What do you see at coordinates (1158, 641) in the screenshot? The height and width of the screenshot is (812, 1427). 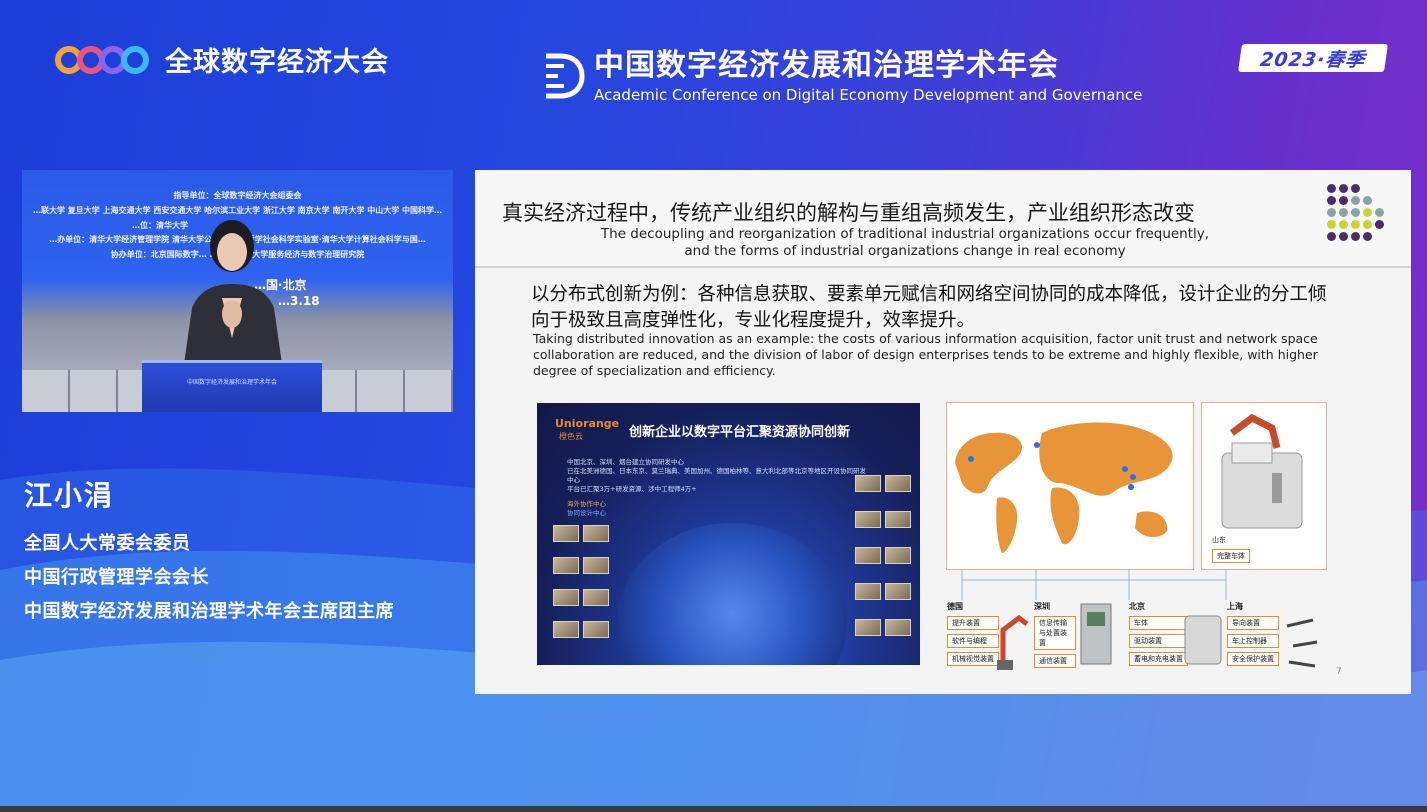 I see `location-tag: 驱动装置` at bounding box center [1158, 641].